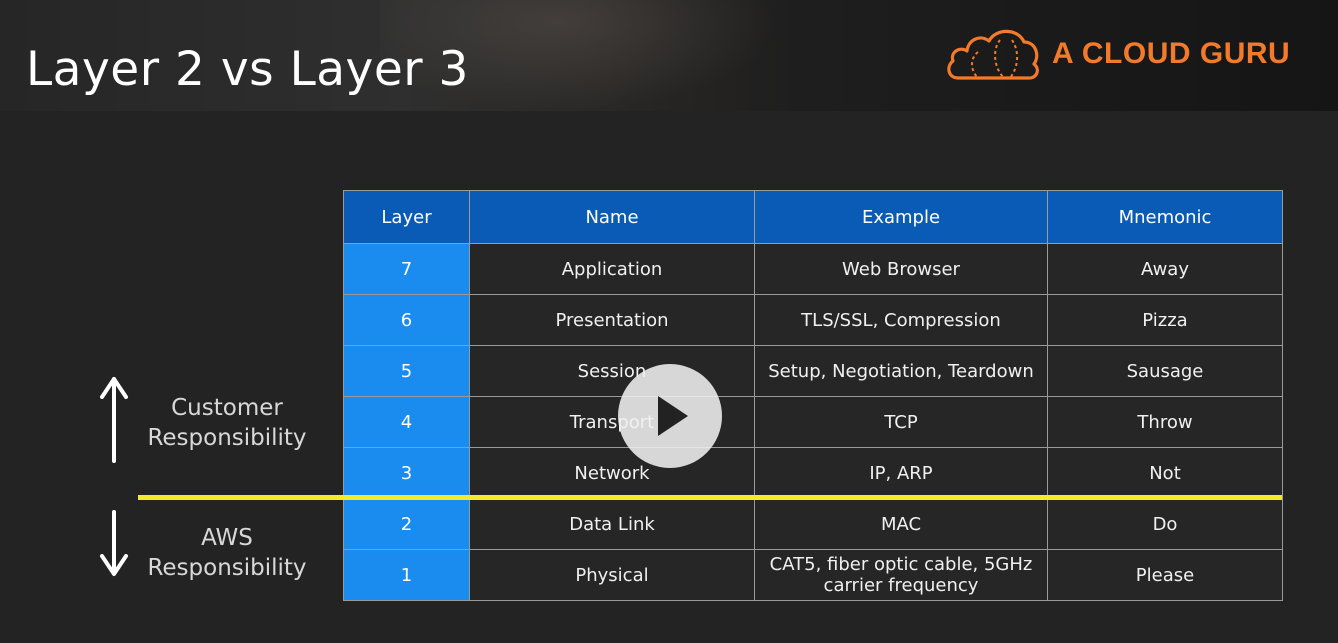  I want to click on layer-example: MAC, so click(901, 524).